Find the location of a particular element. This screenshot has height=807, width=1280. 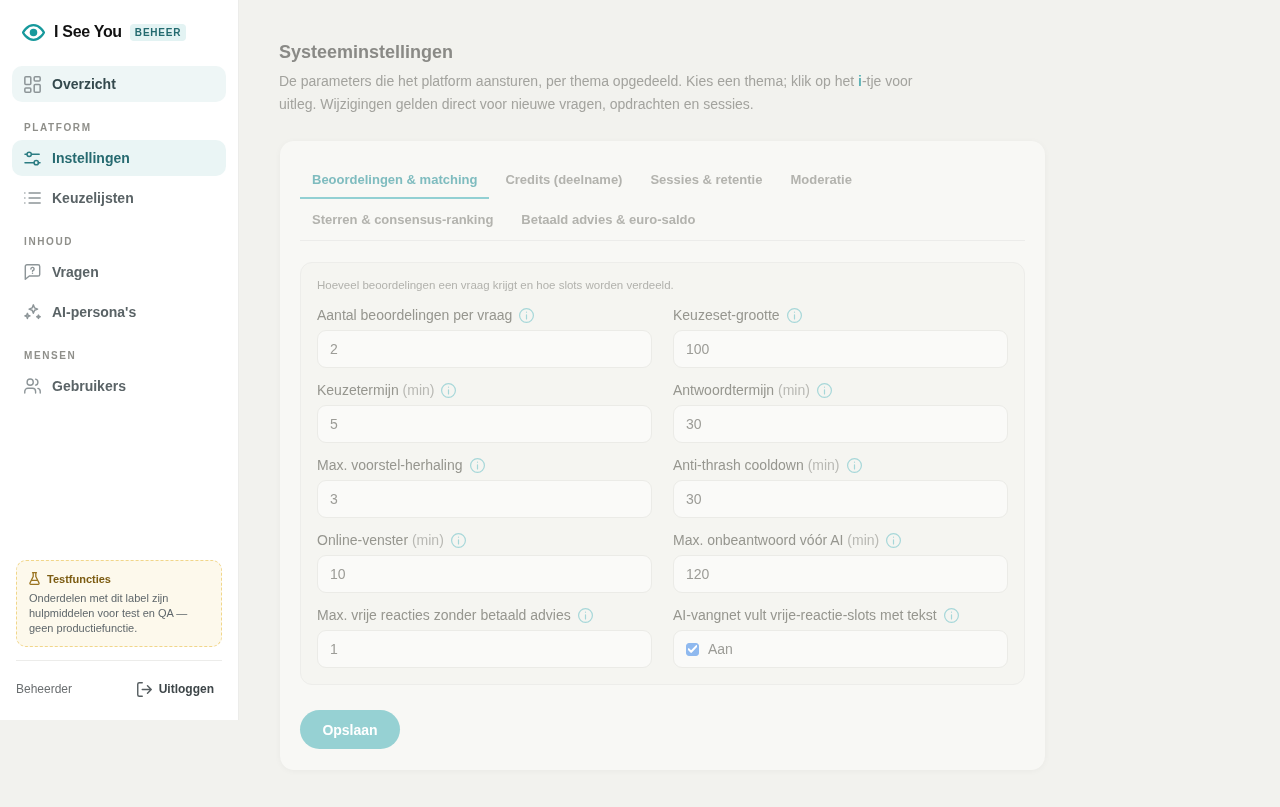

field-label: Aantal beoordelingen per vraag is located at coordinates (415, 315).